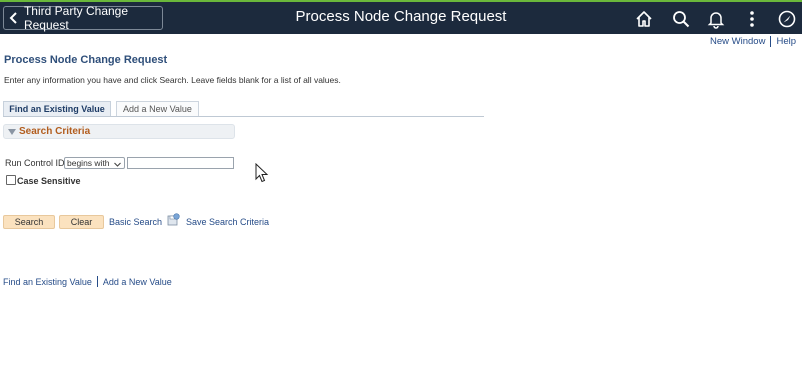  Describe the element at coordinates (786, 41) in the screenshot. I see `help-link: Help` at that location.